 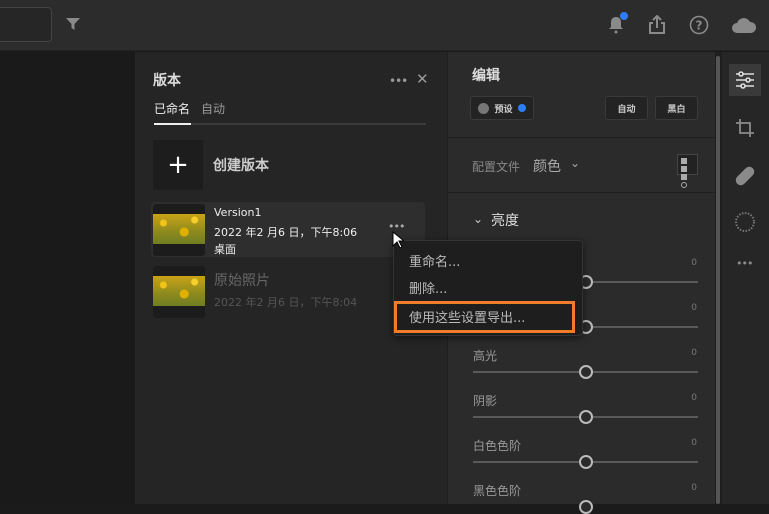 What do you see at coordinates (242, 281) in the screenshot?
I see `version-name: 原始照片` at bounding box center [242, 281].